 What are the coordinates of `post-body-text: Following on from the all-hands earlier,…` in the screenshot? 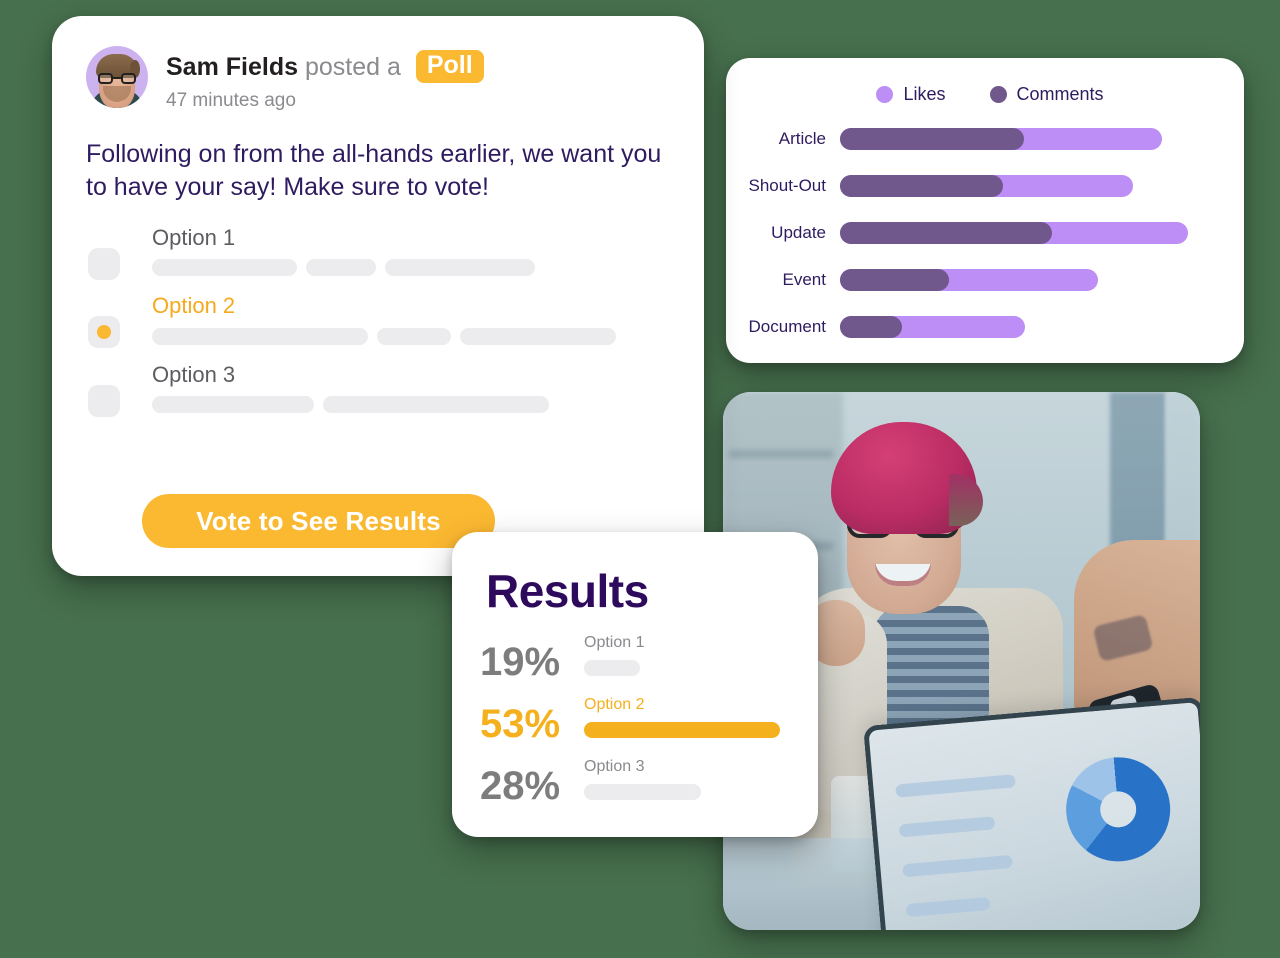 It's located at (374, 170).